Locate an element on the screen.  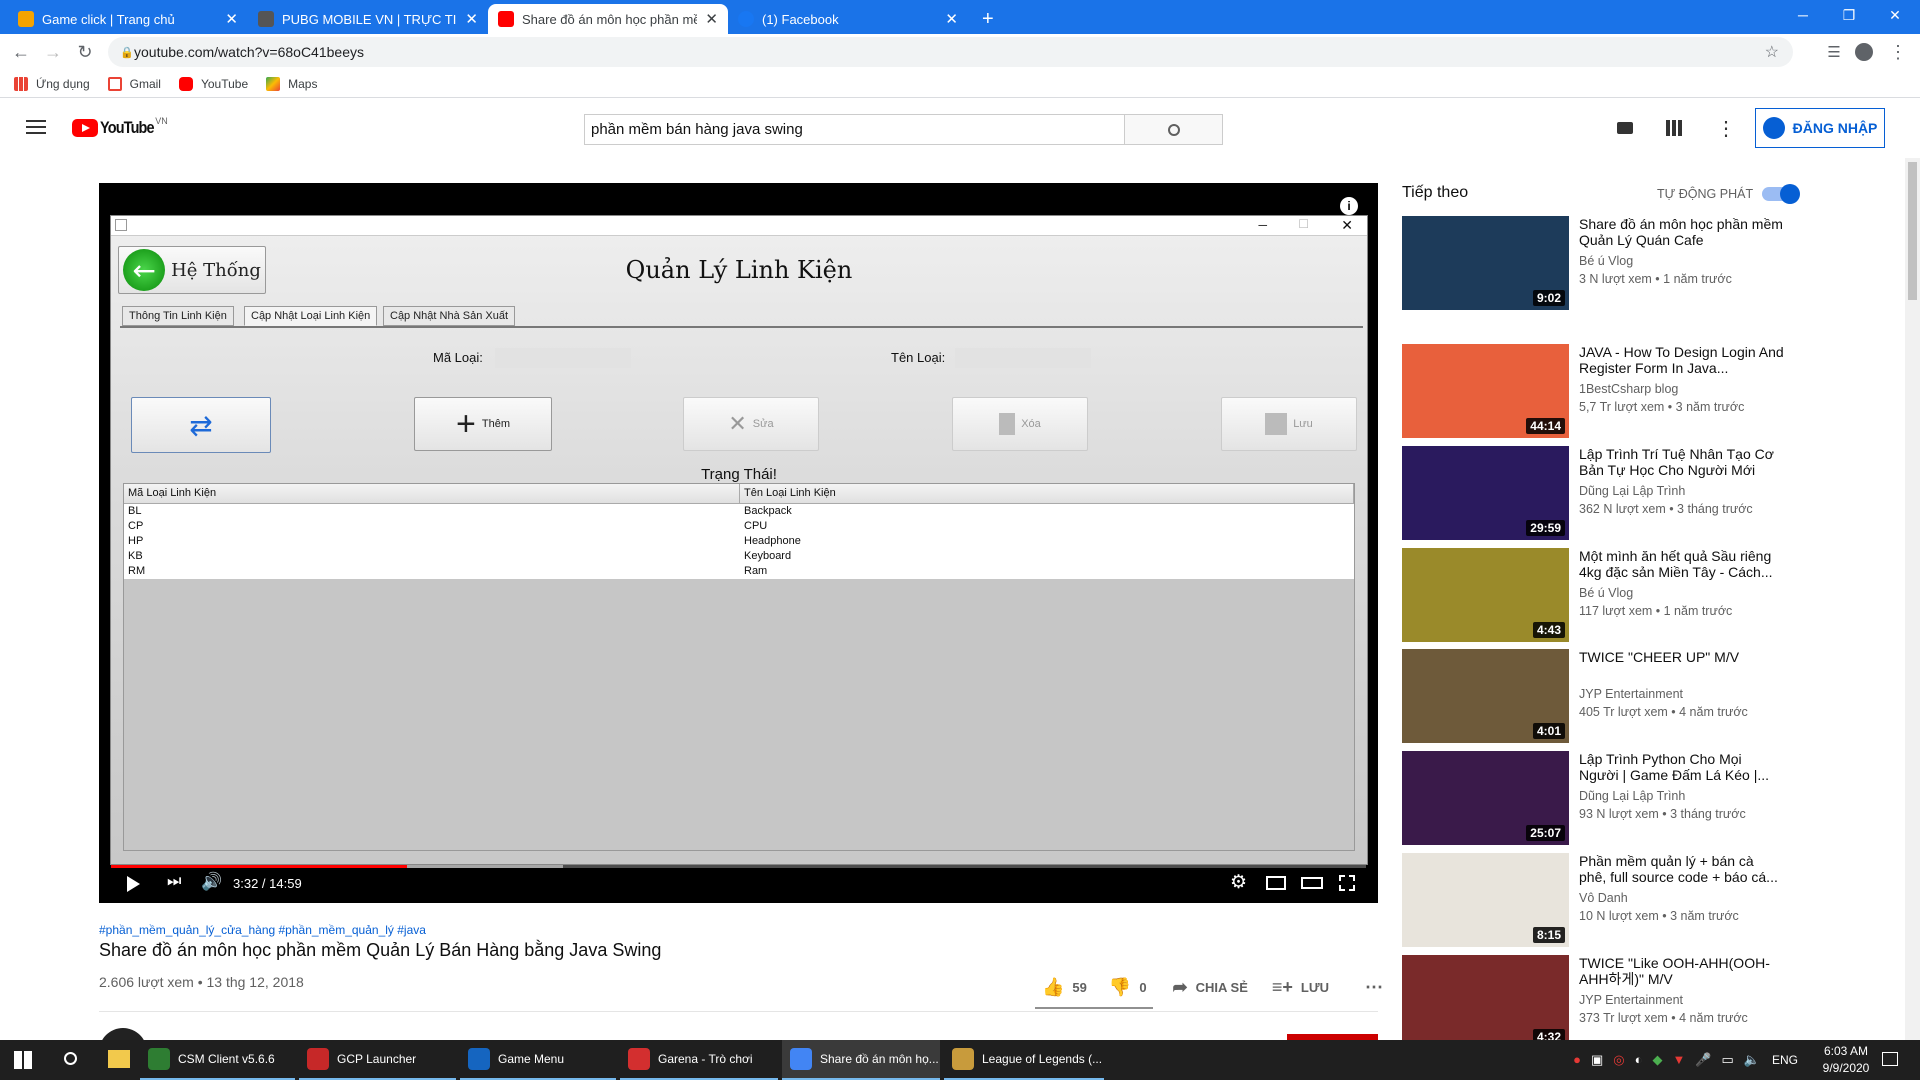
scrollbar-thumb is located at coordinates (1912, 231).